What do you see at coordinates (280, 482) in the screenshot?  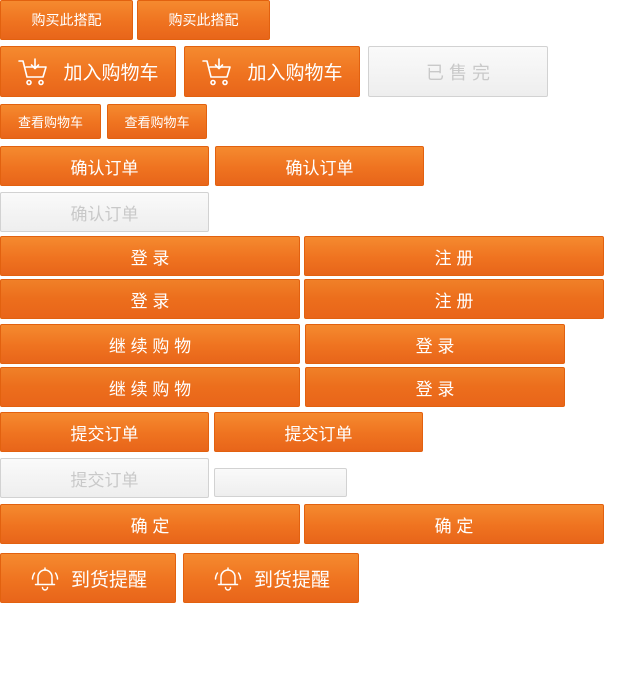 I see `empty-disabled-button` at bounding box center [280, 482].